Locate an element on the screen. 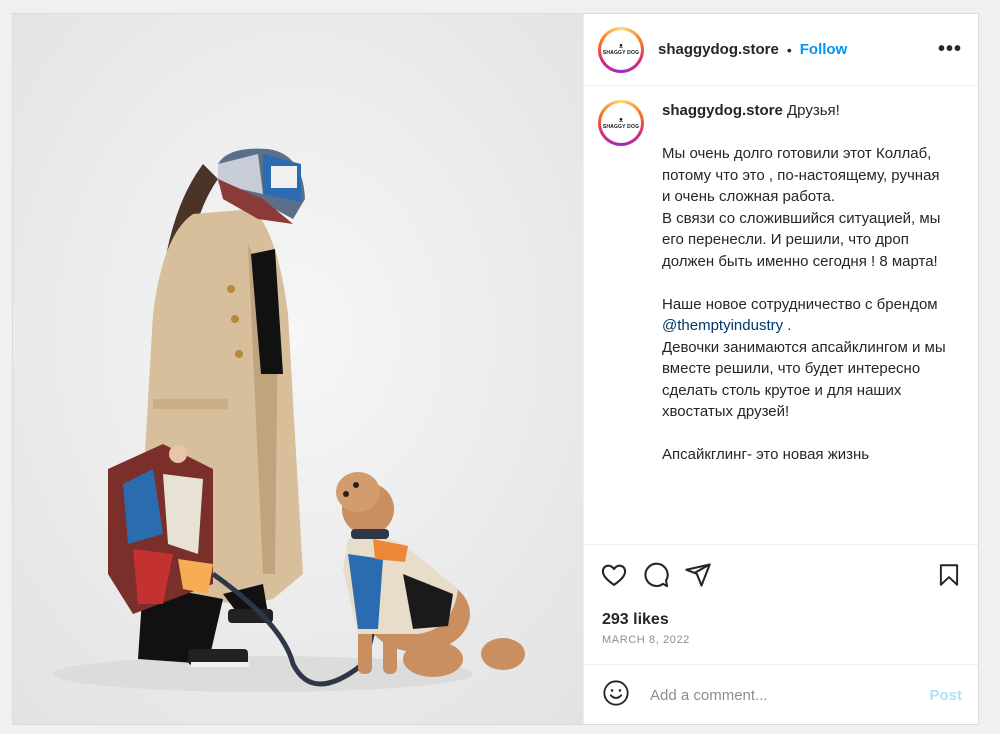 Image resolution: width=1000 pixels, height=734 pixels. emoji-icon is located at coordinates (616, 695).